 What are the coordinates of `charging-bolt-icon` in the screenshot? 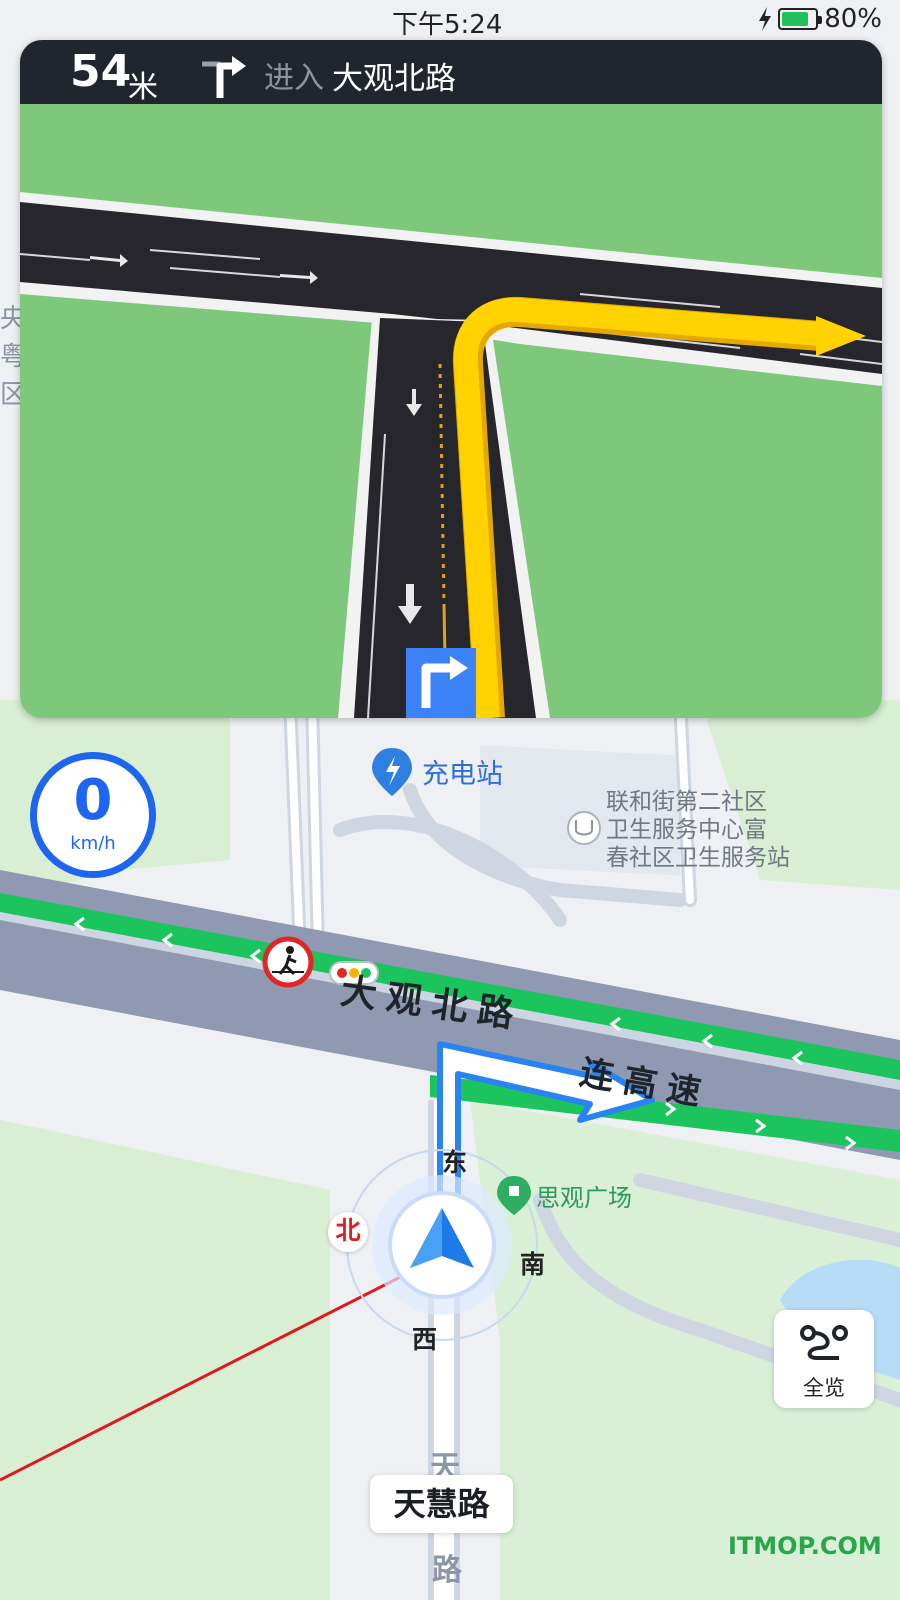 It's located at (765, 19).